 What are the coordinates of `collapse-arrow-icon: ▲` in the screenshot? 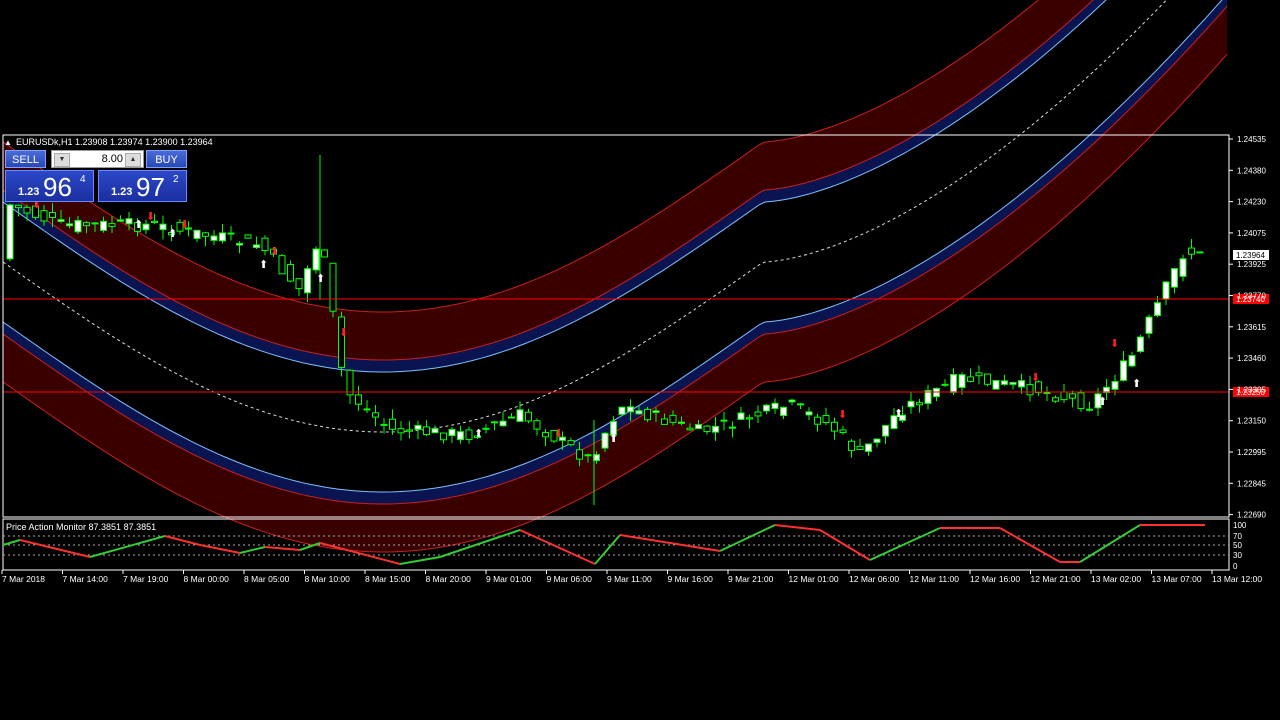 It's located at (8, 142).